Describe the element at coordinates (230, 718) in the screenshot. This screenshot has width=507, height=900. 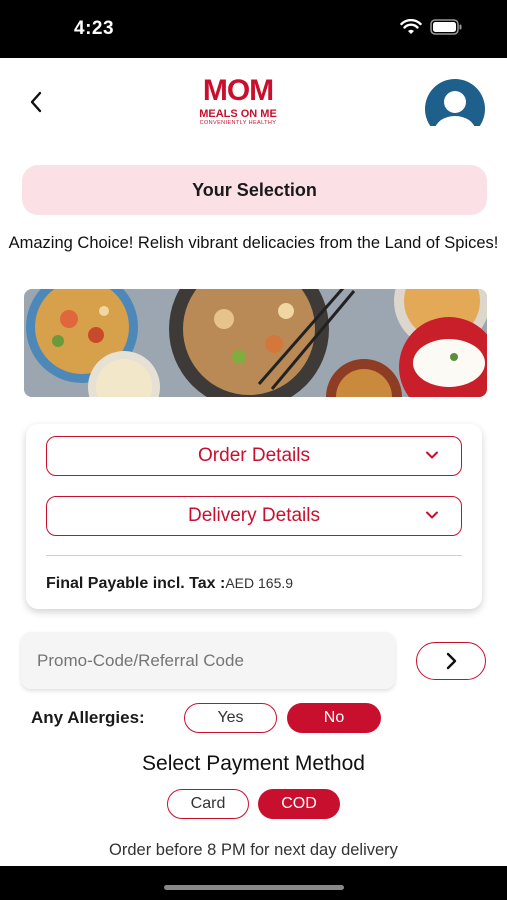
I see `allergies-yes-button: Yes` at that location.